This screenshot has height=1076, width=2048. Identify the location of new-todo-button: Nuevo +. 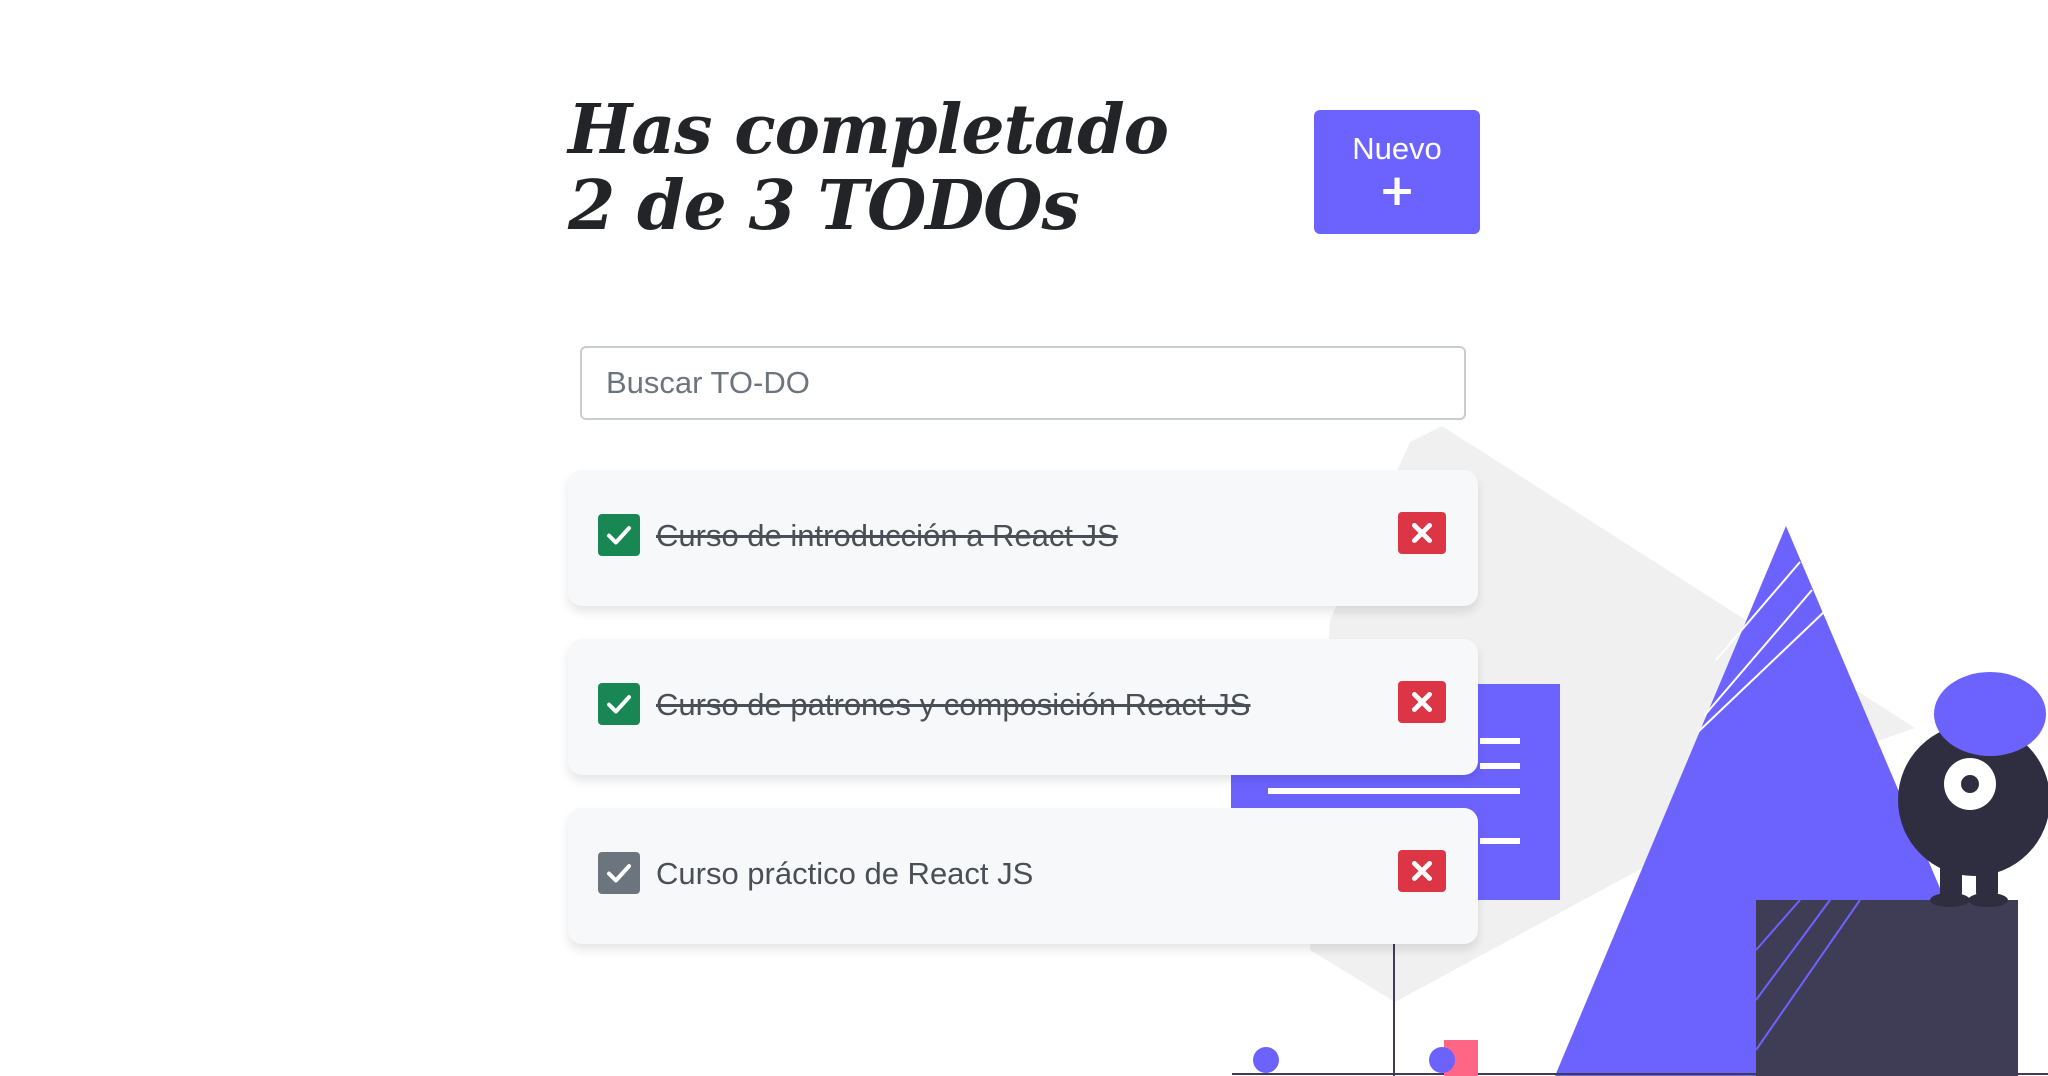
(1397, 172).